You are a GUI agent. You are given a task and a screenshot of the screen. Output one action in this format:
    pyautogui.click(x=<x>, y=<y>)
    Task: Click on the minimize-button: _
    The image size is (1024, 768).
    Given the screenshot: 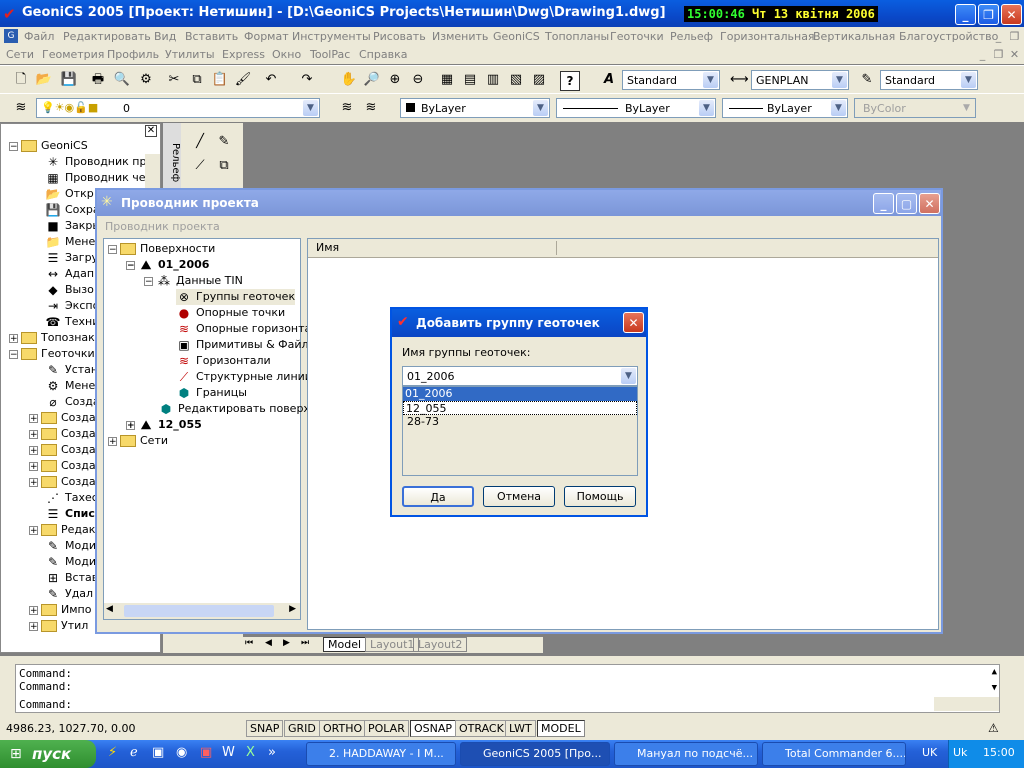 What is the action you would take?
    pyautogui.click(x=965, y=14)
    